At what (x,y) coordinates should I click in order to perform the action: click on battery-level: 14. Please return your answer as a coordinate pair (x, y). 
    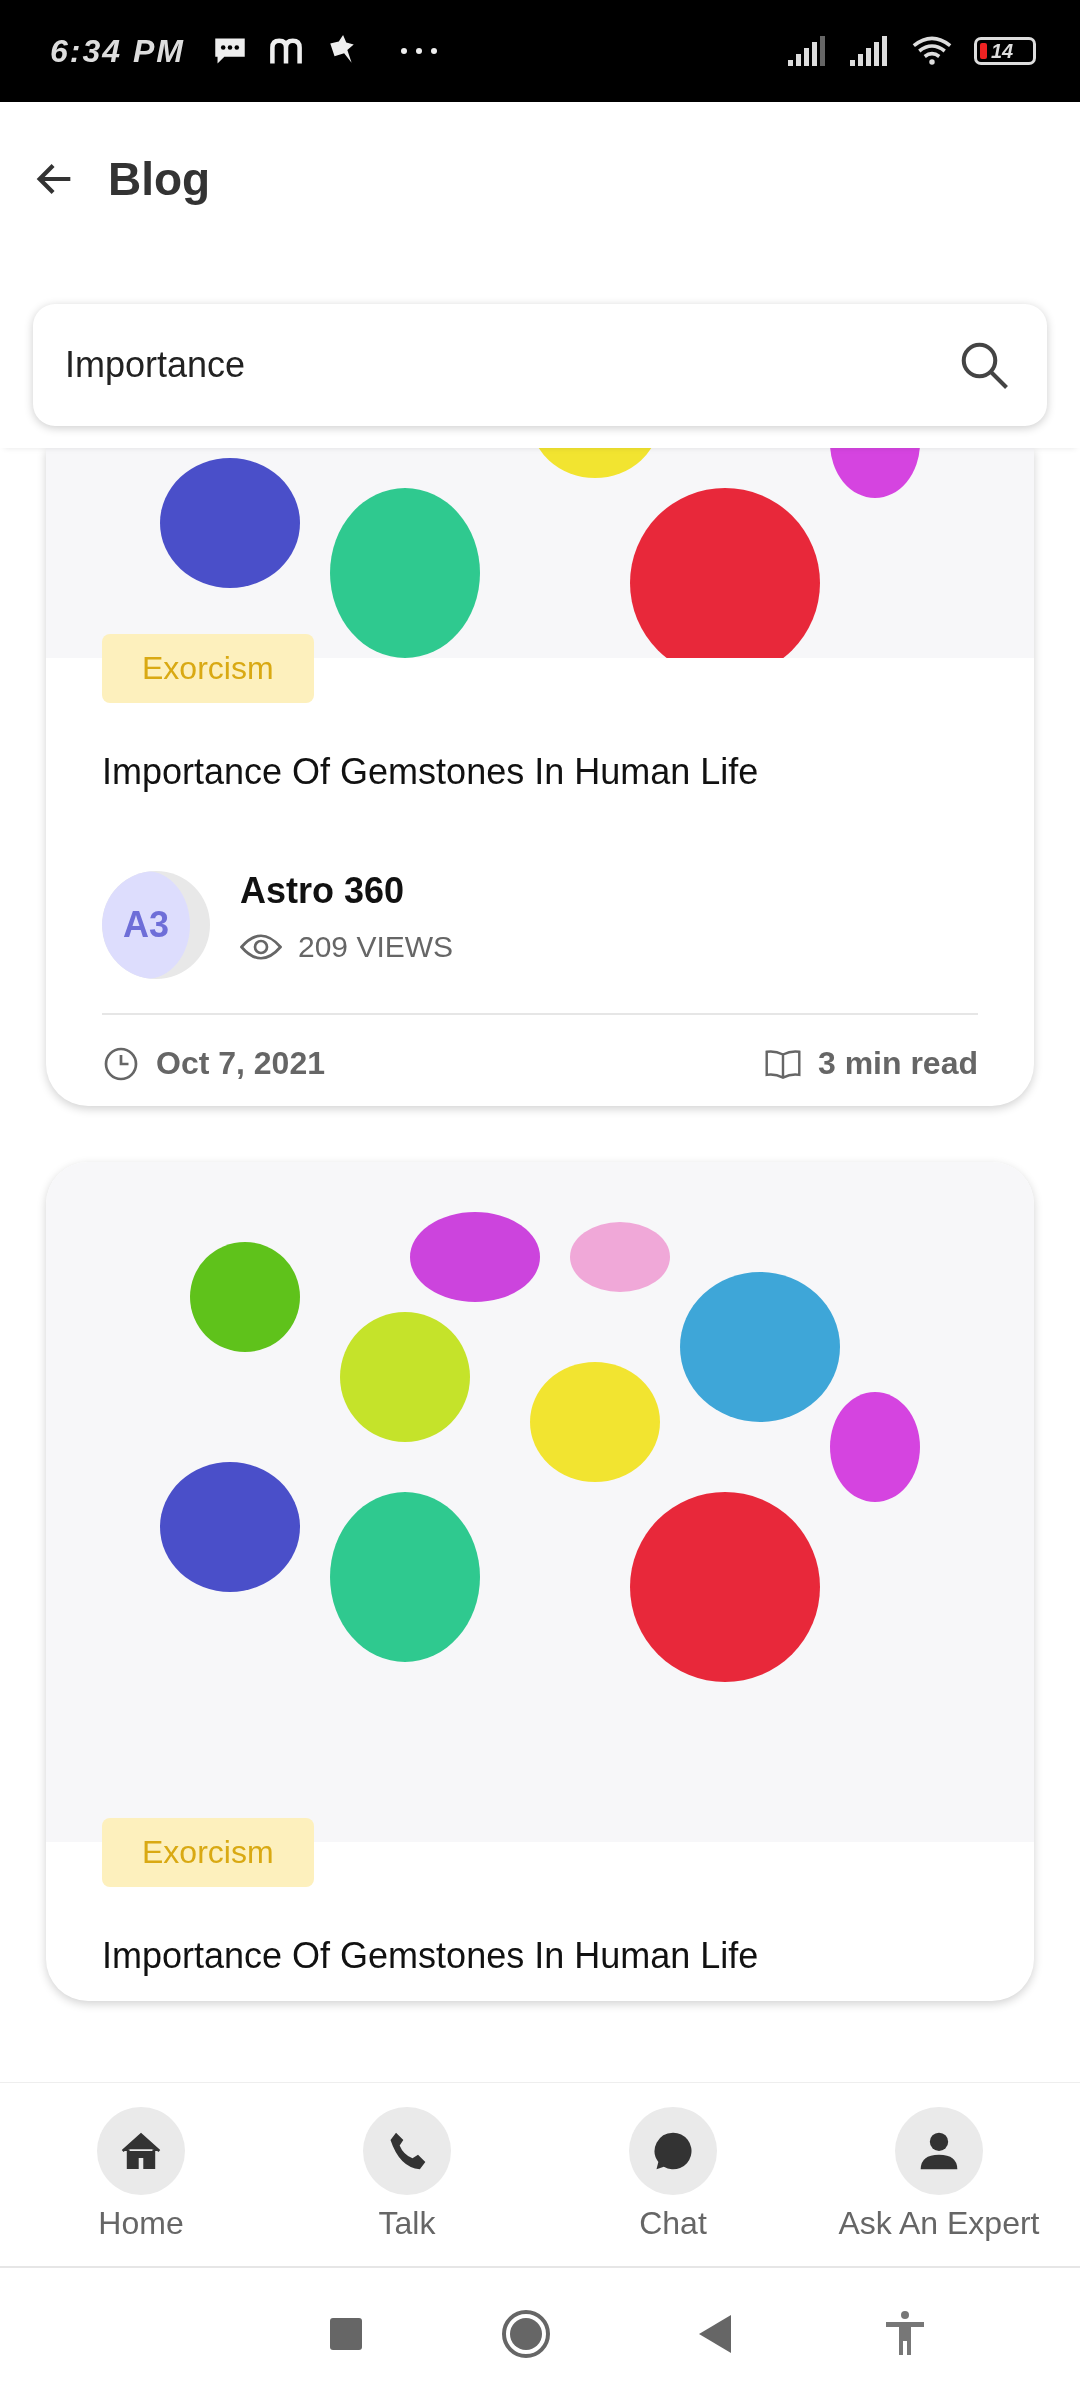
    Looking at the image, I should click on (1002, 51).